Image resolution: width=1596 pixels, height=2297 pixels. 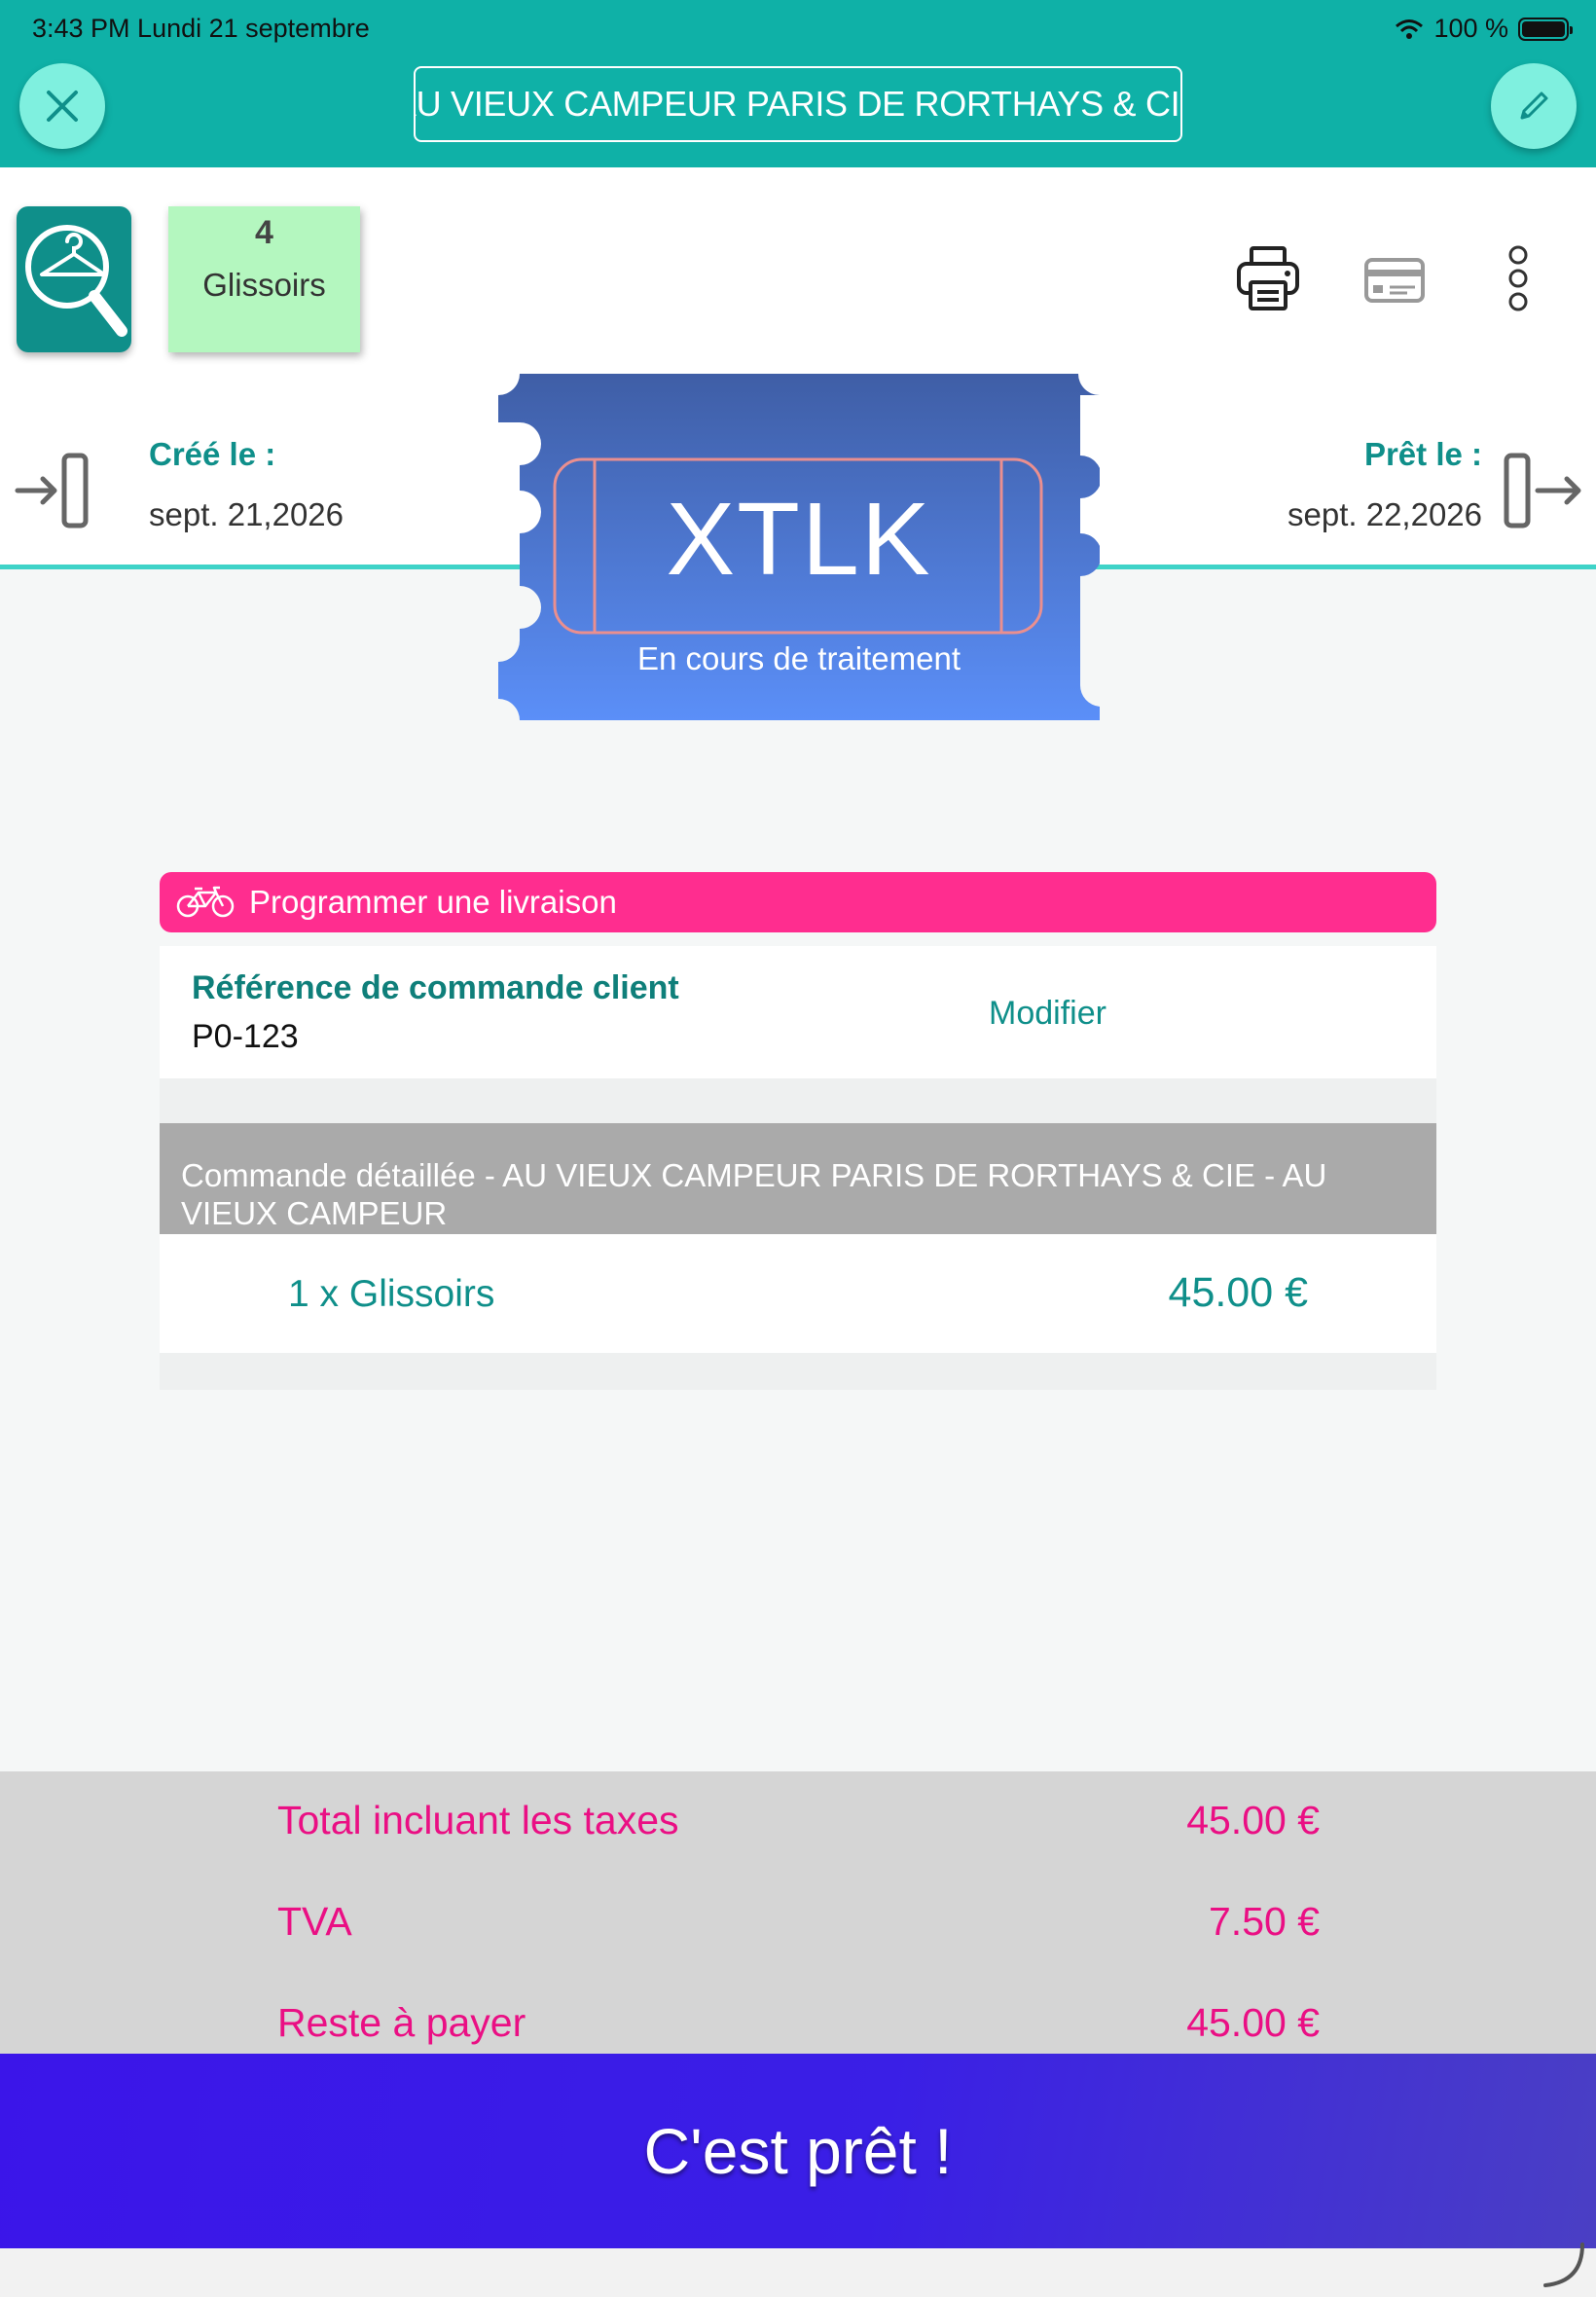 I want to click on check-in-icon, so click(x=55, y=493).